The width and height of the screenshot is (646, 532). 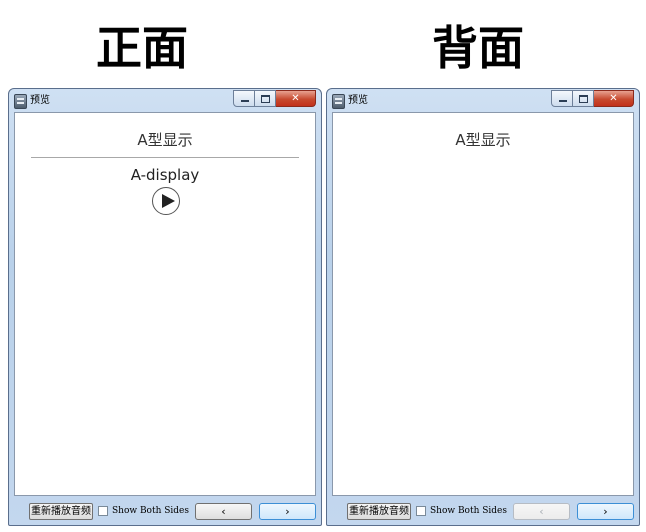 What do you see at coordinates (165, 175) in the screenshot?
I see `card-answer: A-display` at bounding box center [165, 175].